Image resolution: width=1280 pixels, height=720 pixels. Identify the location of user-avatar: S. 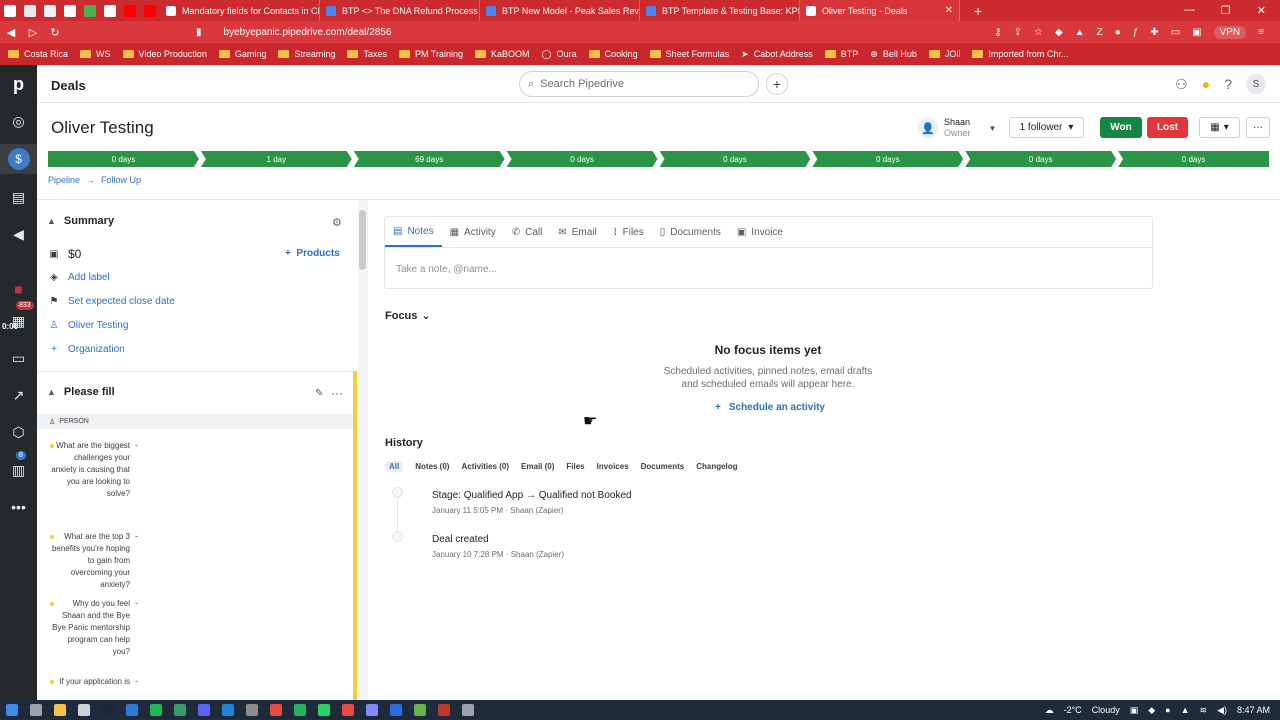
(1256, 84).